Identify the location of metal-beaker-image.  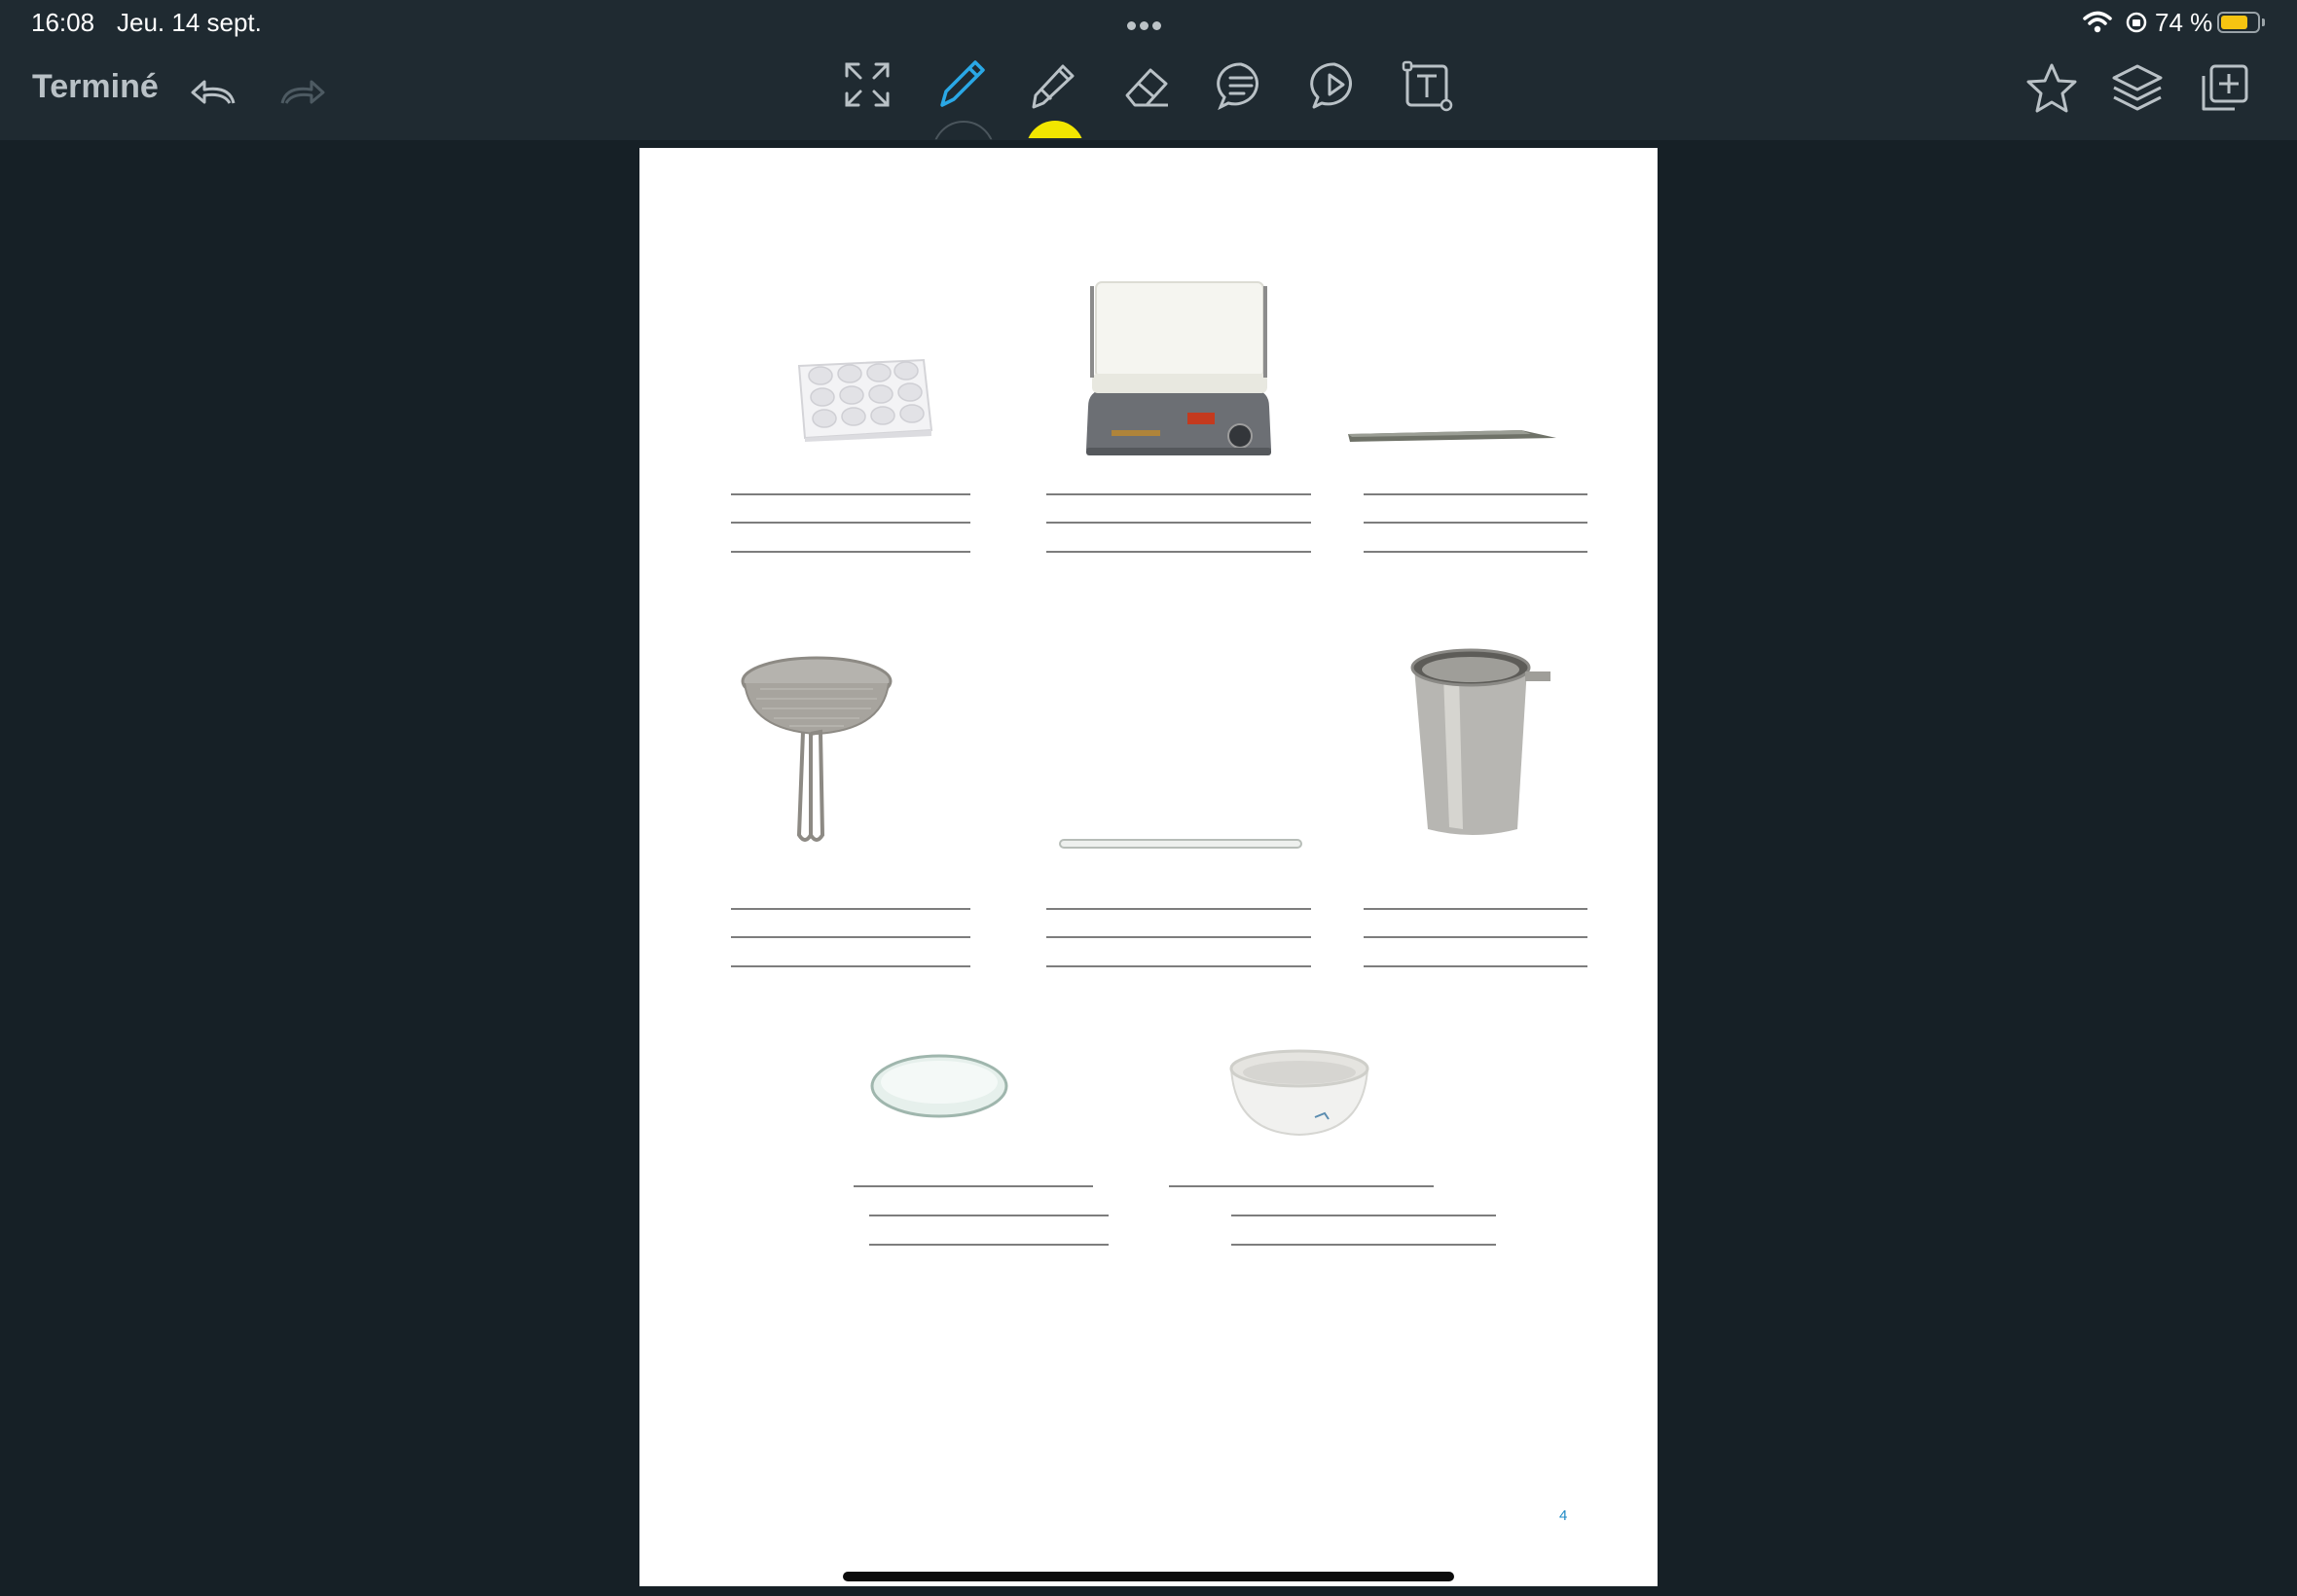
(1480, 741).